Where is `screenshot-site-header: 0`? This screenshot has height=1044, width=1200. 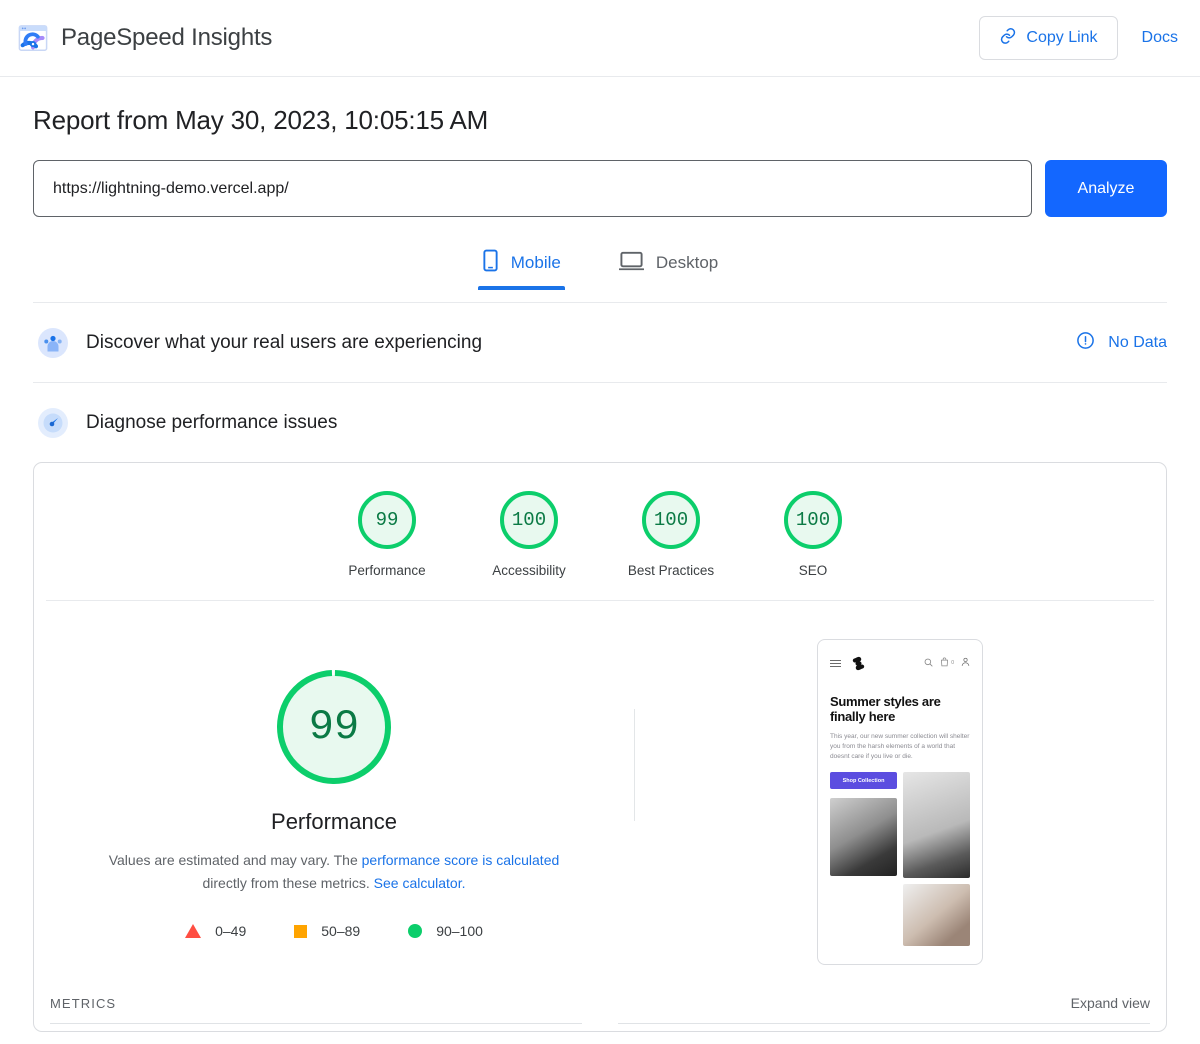 screenshot-site-header: 0 is located at coordinates (900, 656).